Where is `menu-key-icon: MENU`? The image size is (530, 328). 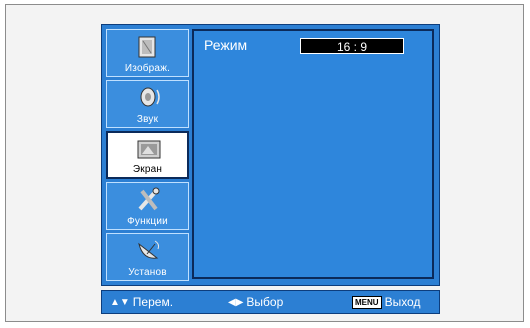 menu-key-icon: MENU is located at coordinates (367, 302).